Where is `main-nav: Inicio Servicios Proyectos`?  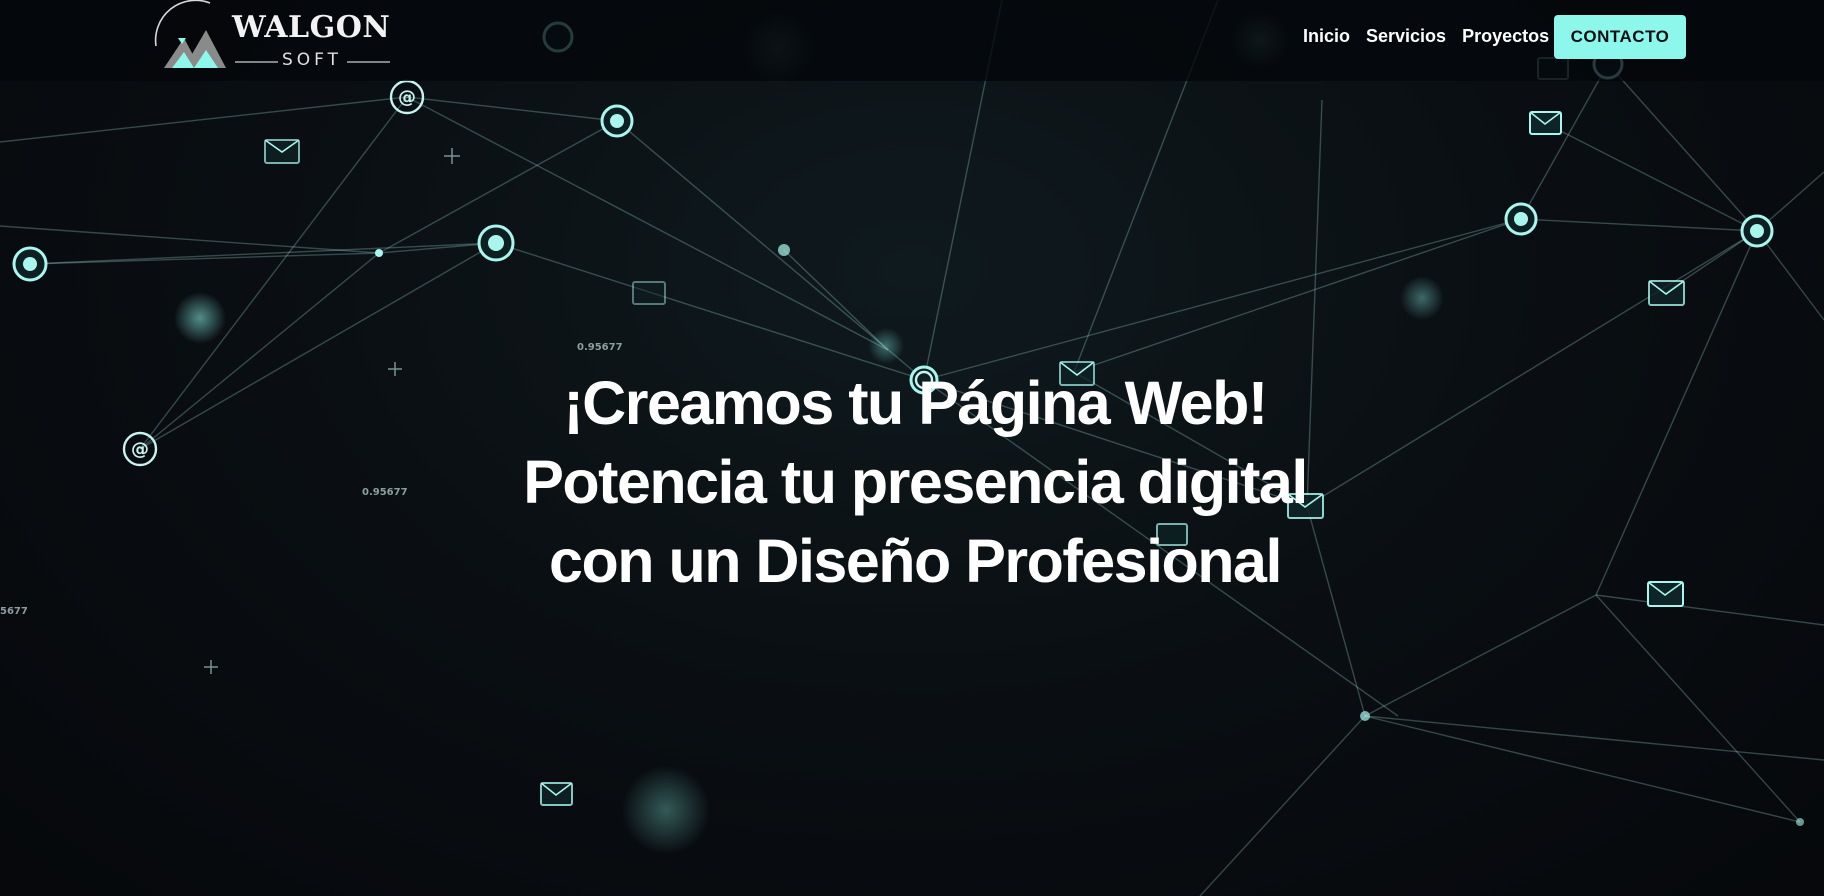 main-nav: Inicio Servicios Proyectos is located at coordinates (1426, 36).